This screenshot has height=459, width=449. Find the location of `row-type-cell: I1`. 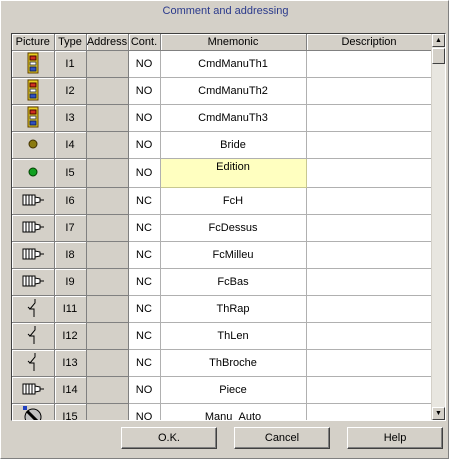

row-type-cell: I1 is located at coordinates (70, 64).